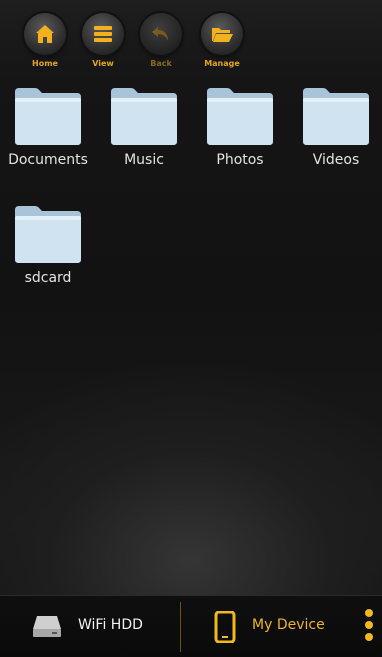 This screenshot has width=382, height=657. I want to click on back-button-circle, so click(161, 34).